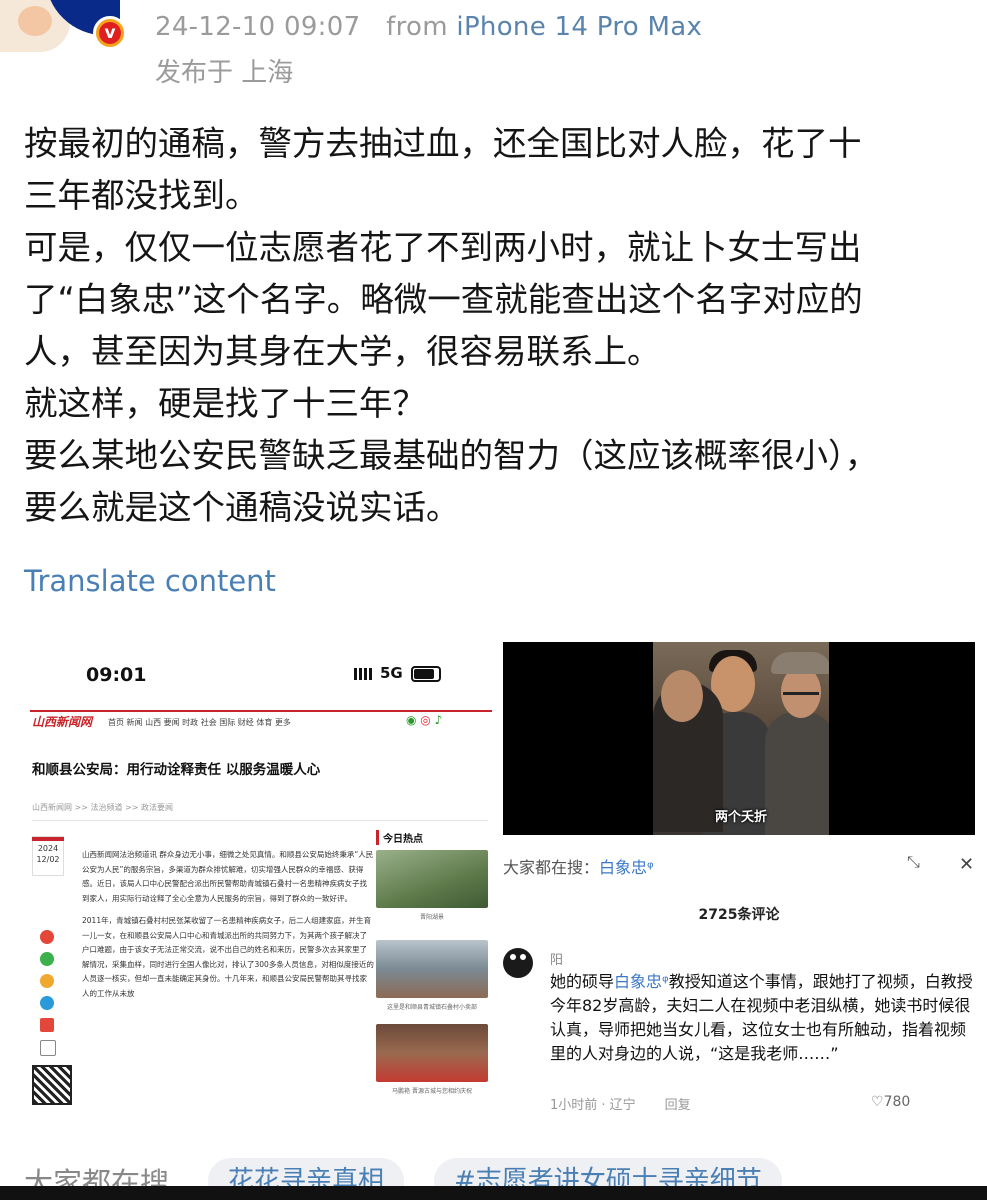  What do you see at coordinates (582, 981) in the screenshot?
I see `comment-text-pre: 她的硕导` at bounding box center [582, 981].